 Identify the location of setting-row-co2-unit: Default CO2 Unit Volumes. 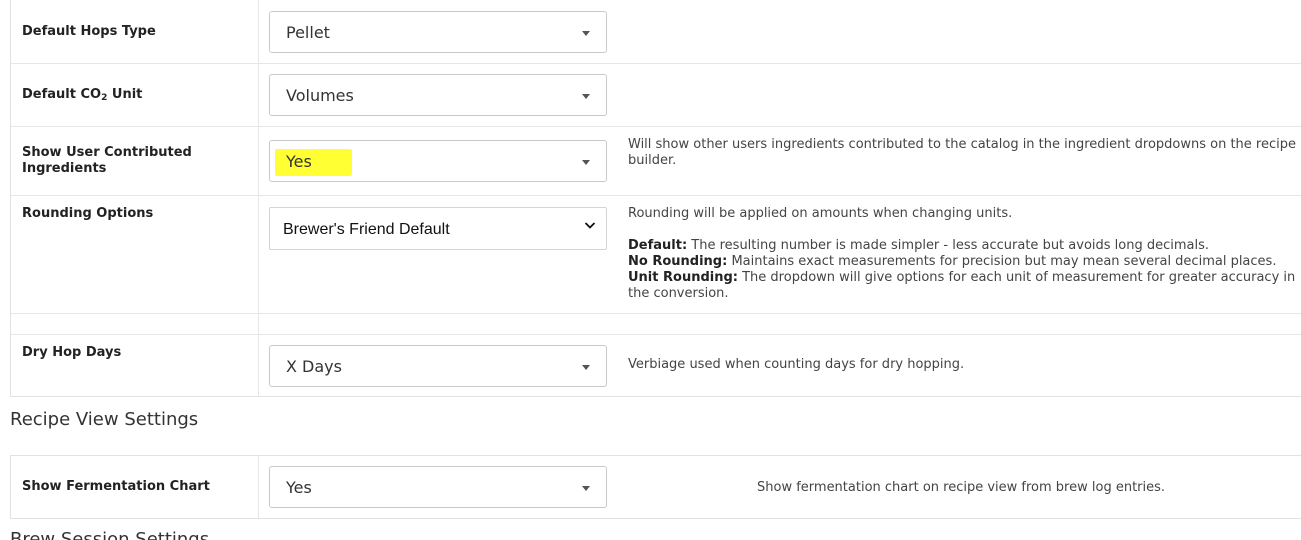
(656, 94).